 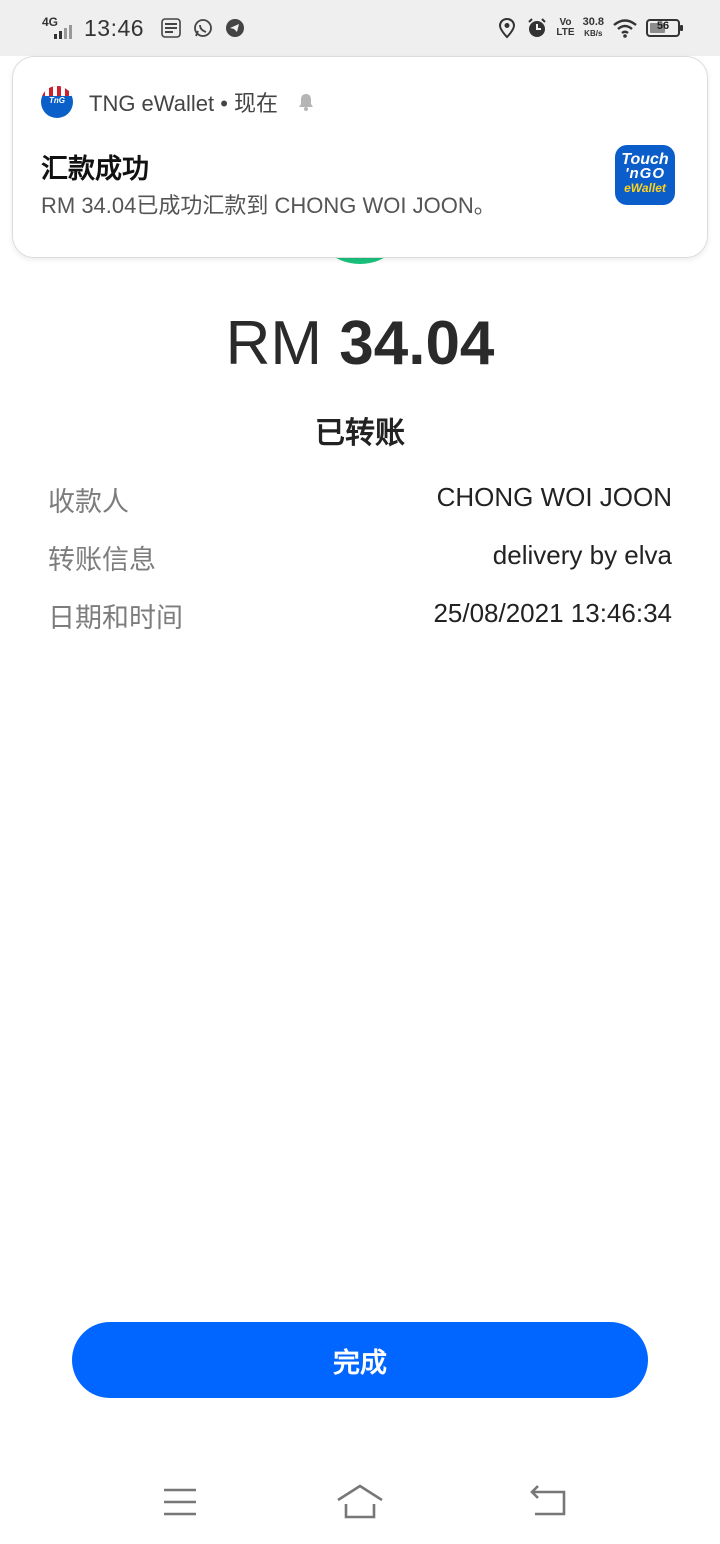 I want to click on transfer-status: 已转账, so click(x=360, y=433).